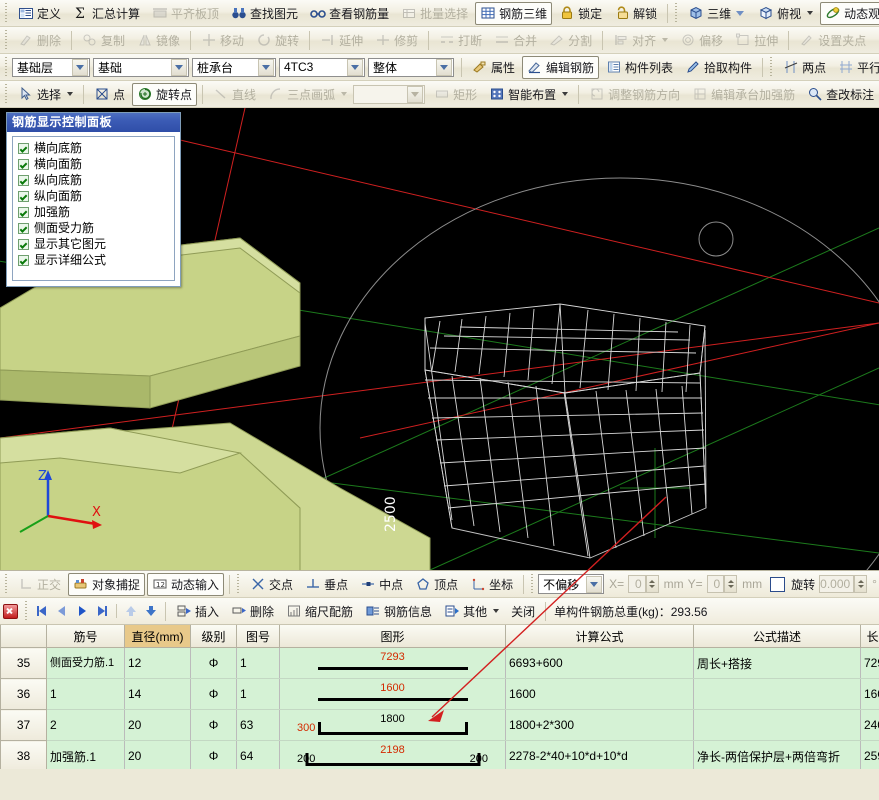  Describe the element at coordinates (277, 40) in the screenshot. I see `toolbar-button-rotate: 旋转` at that location.